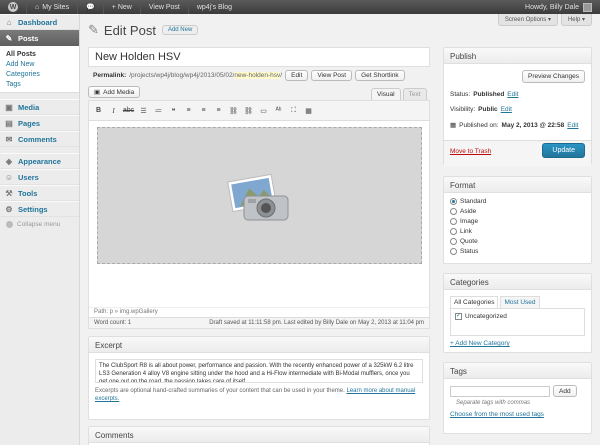 This screenshot has width=600, height=445. I want to click on format-option-label: Aside, so click(468, 211).